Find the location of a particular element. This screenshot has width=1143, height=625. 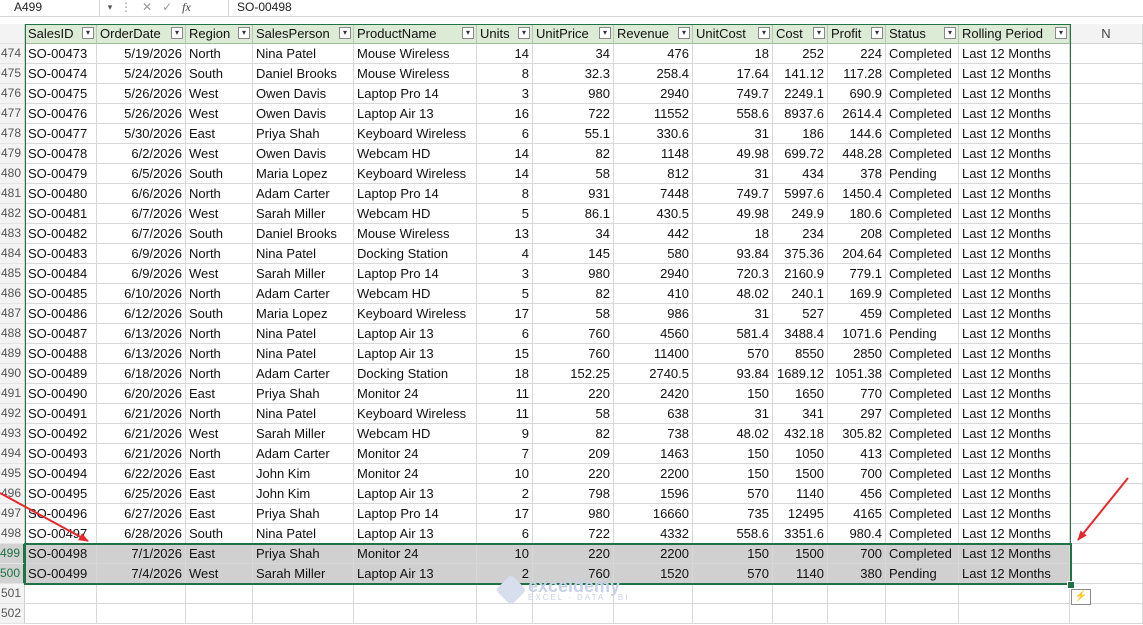

table-cell-orderdate: 6/18/2026 is located at coordinates (141, 374).